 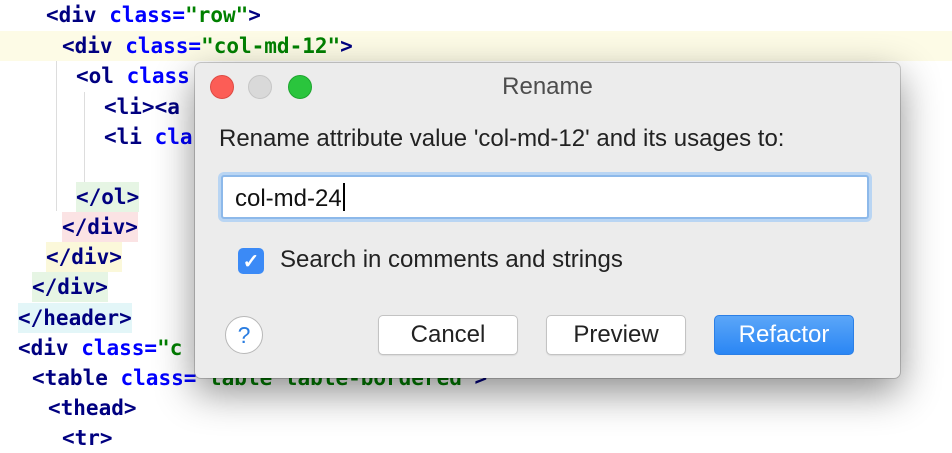 What do you see at coordinates (207, 46) in the screenshot?
I see `code-line: <div class="col-md-12">` at bounding box center [207, 46].